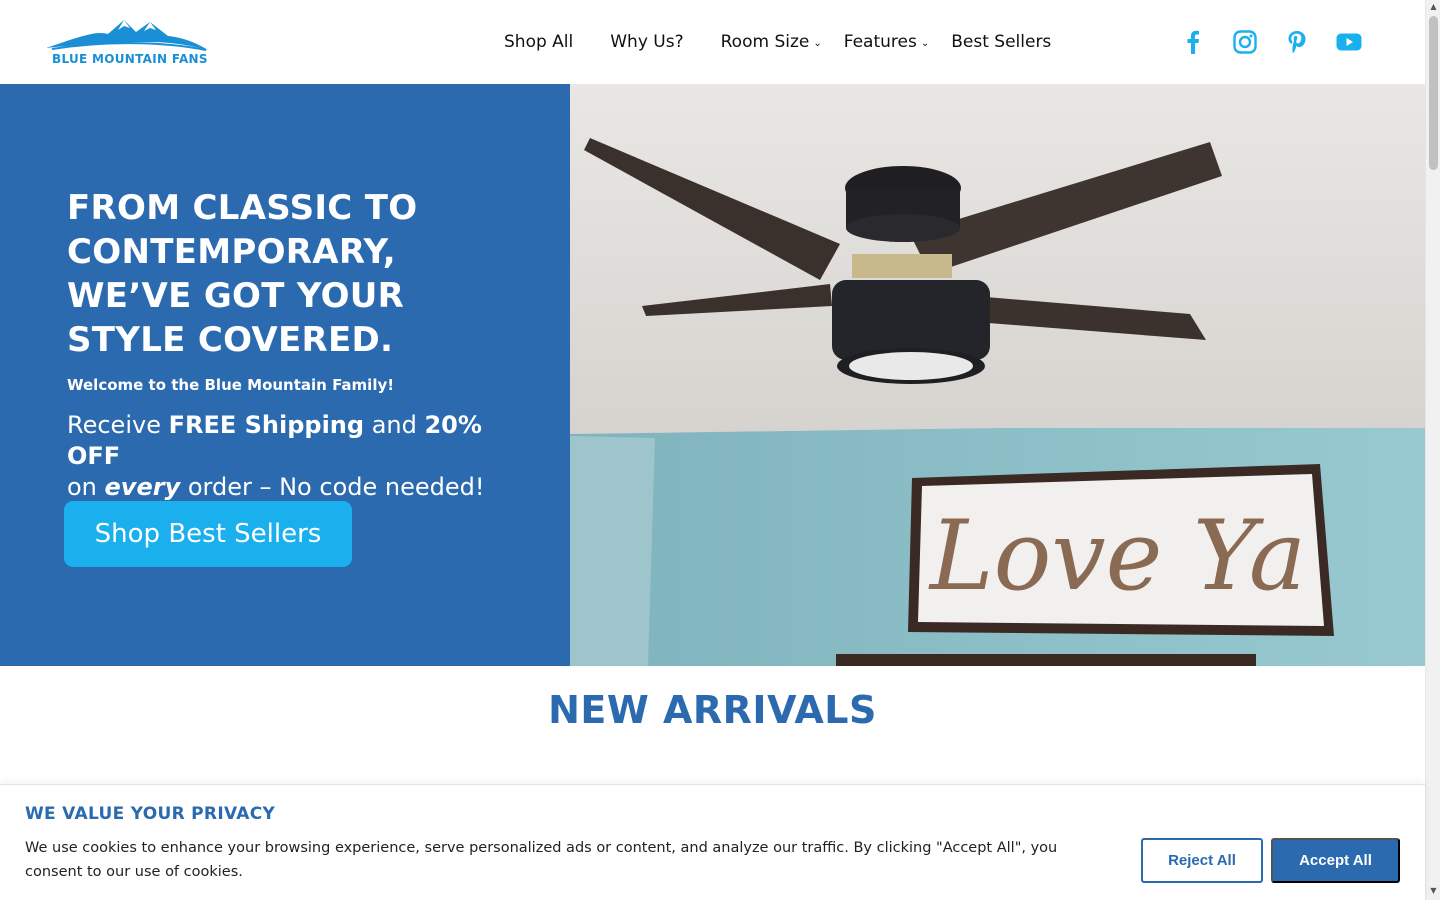 This screenshot has width=1440, height=900. I want to click on mountain-logo-icon, so click(127, 35).